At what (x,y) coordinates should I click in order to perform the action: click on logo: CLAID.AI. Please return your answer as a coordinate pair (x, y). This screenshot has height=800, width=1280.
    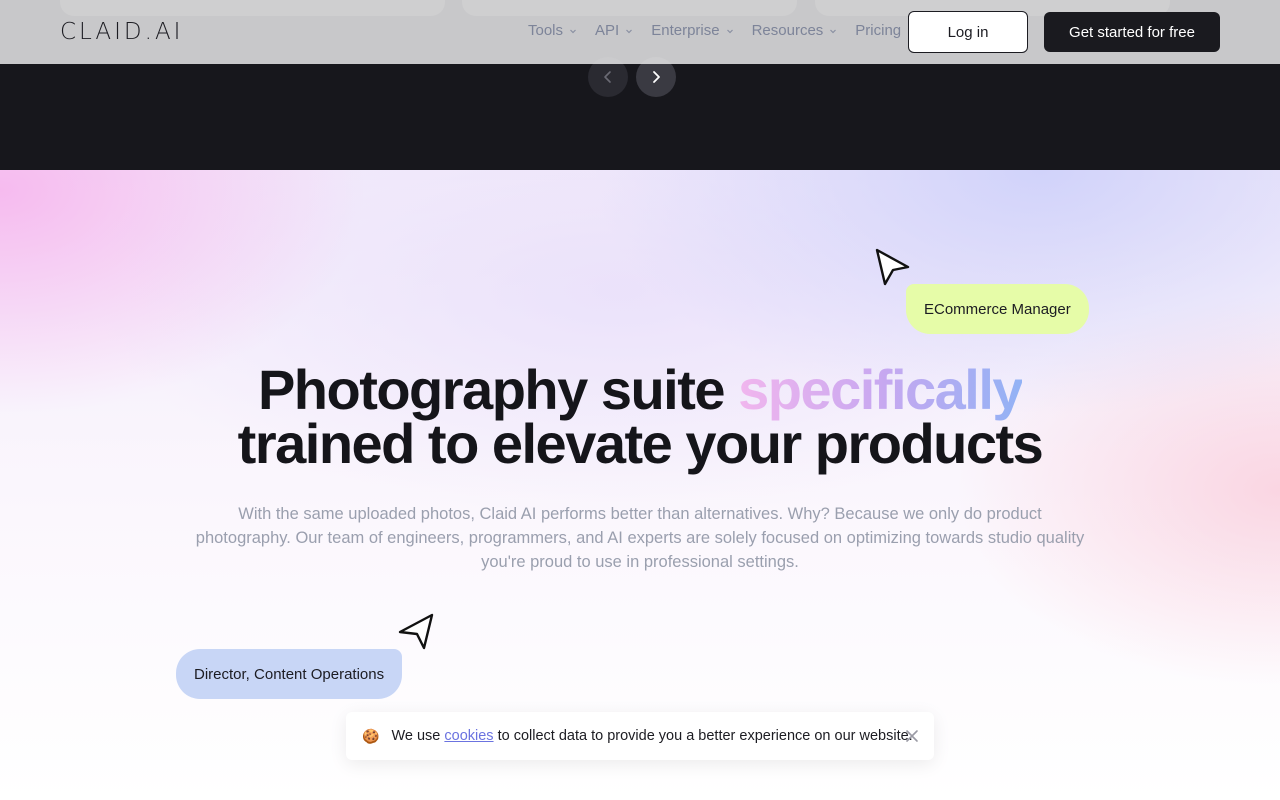
    Looking at the image, I should click on (121, 32).